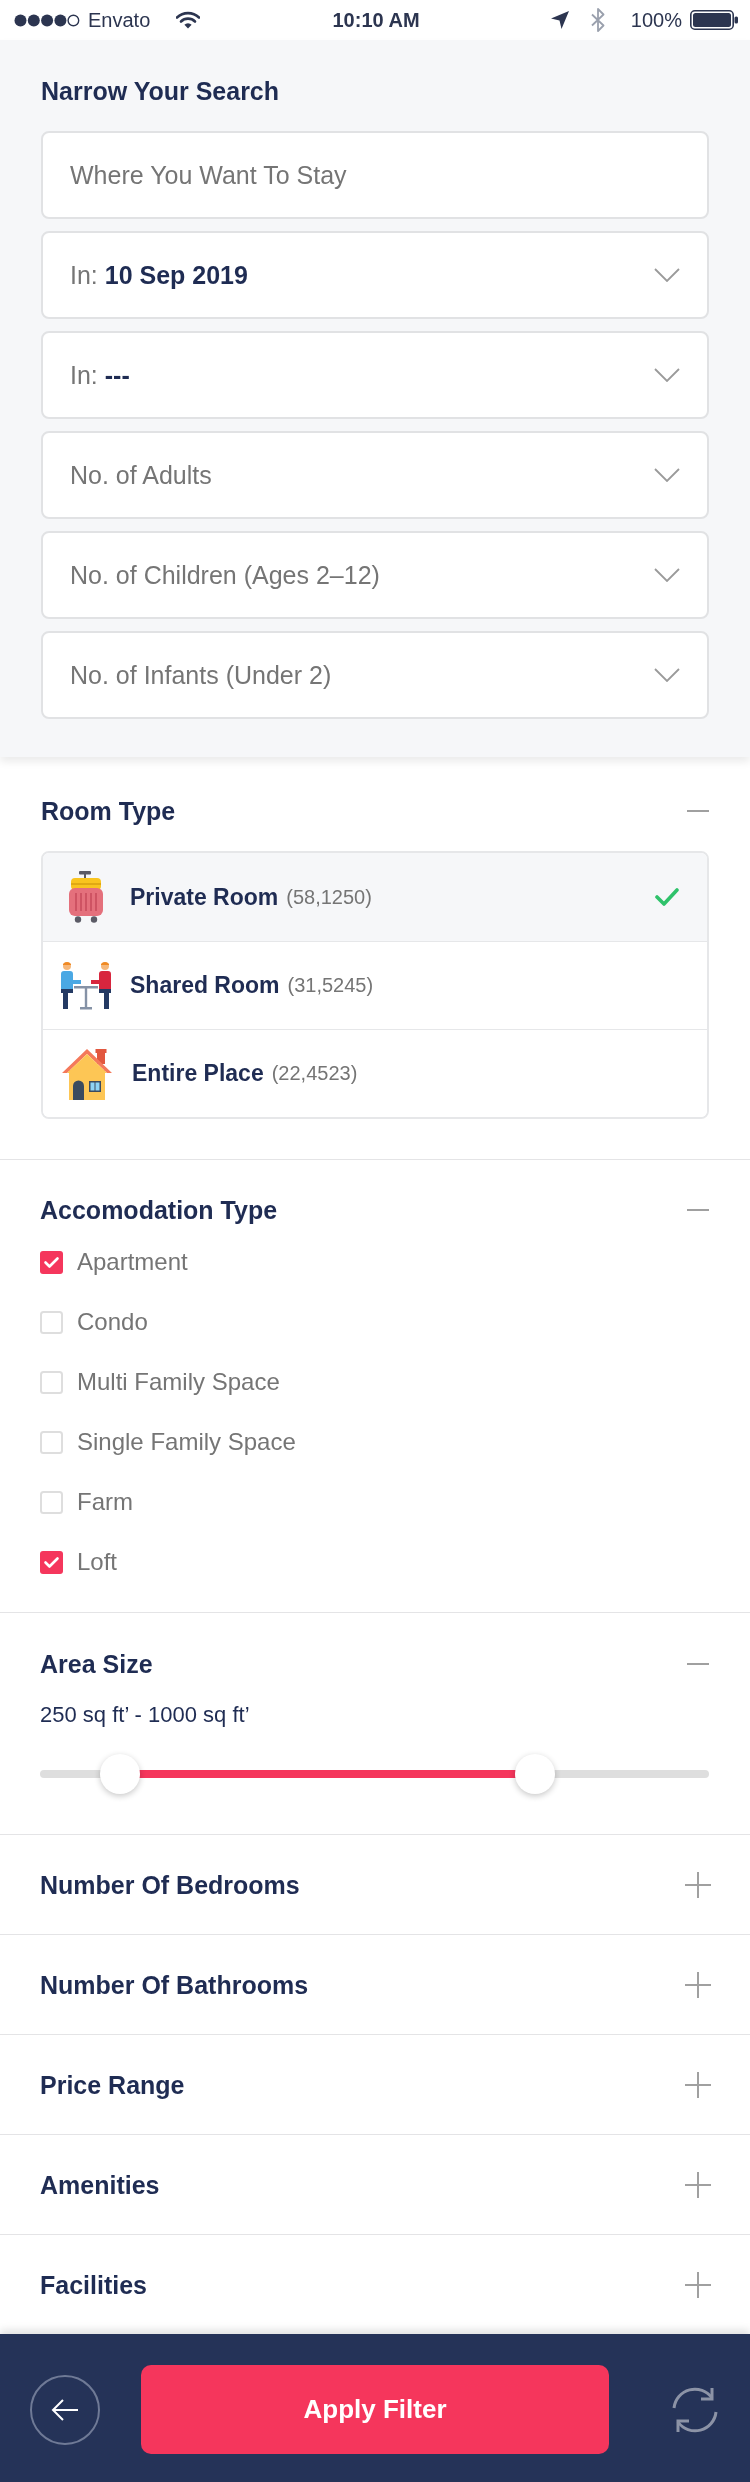 This screenshot has height=2482, width=750. What do you see at coordinates (96, 1664) in the screenshot?
I see `section-title: Area Size` at bounding box center [96, 1664].